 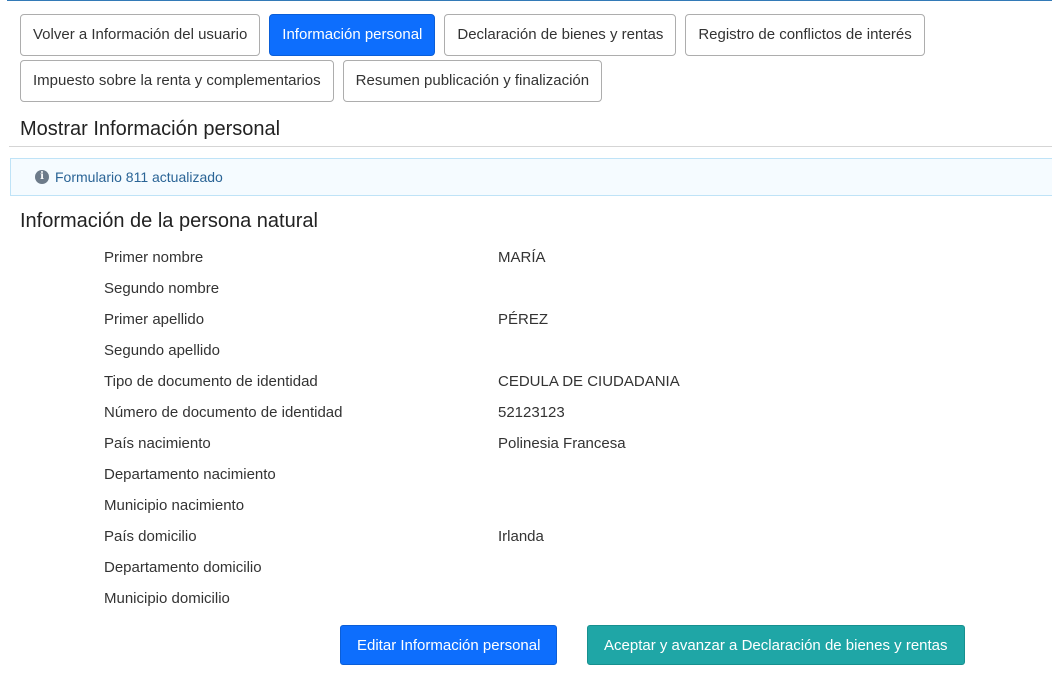 I want to click on field-row: Segundo apellido, so click(x=450, y=354).